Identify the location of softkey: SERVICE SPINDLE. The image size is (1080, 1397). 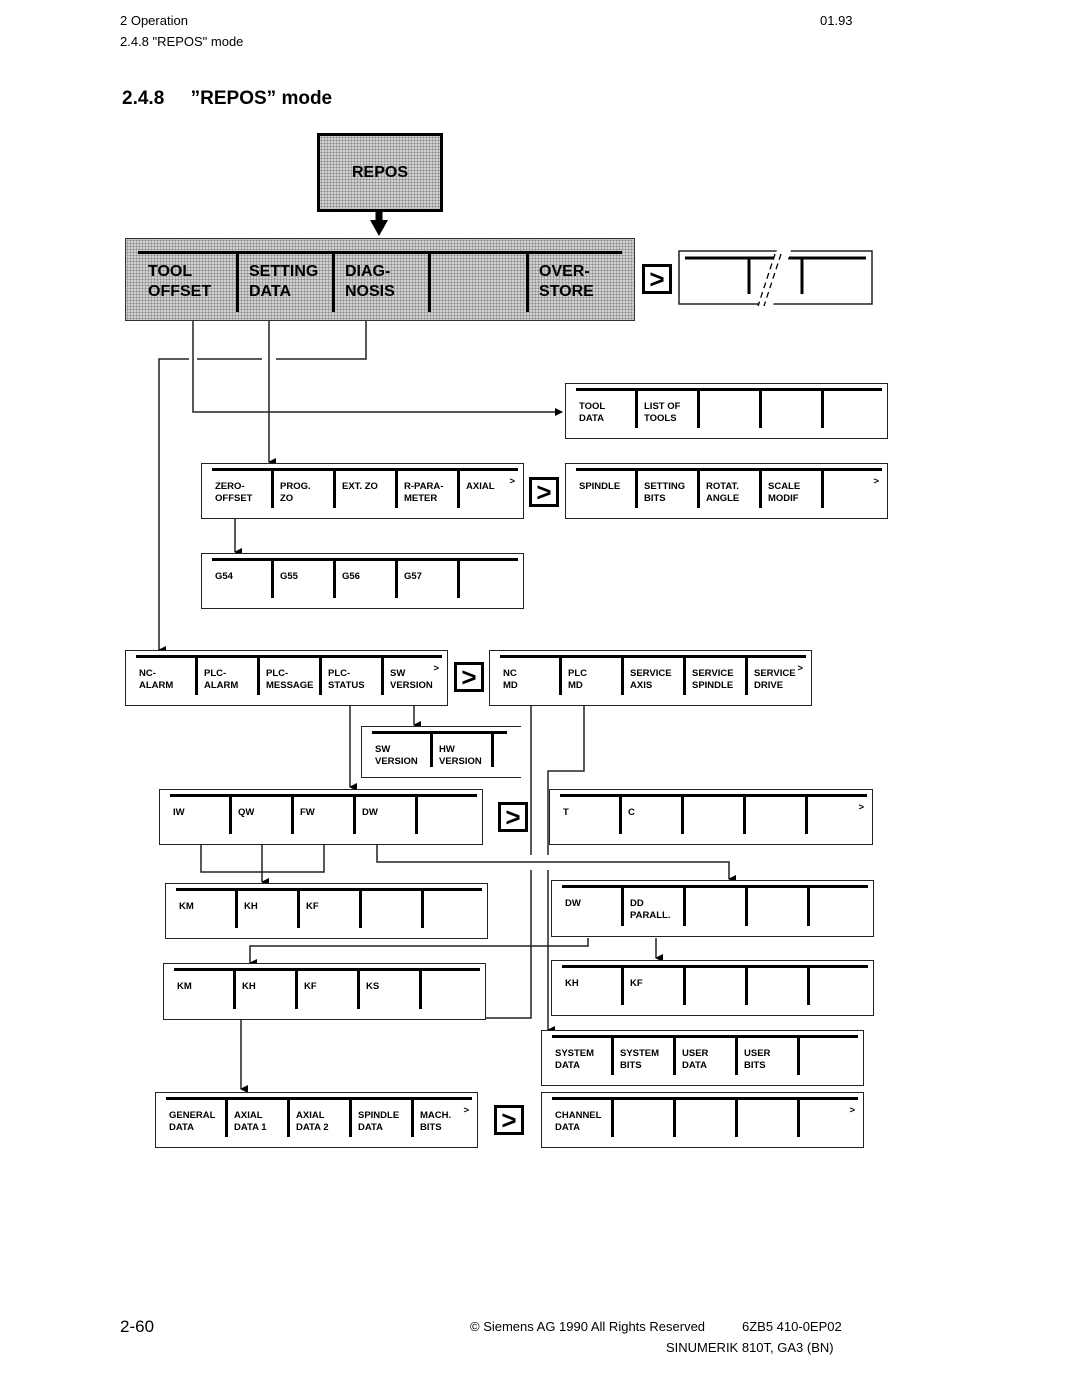
(714, 675).